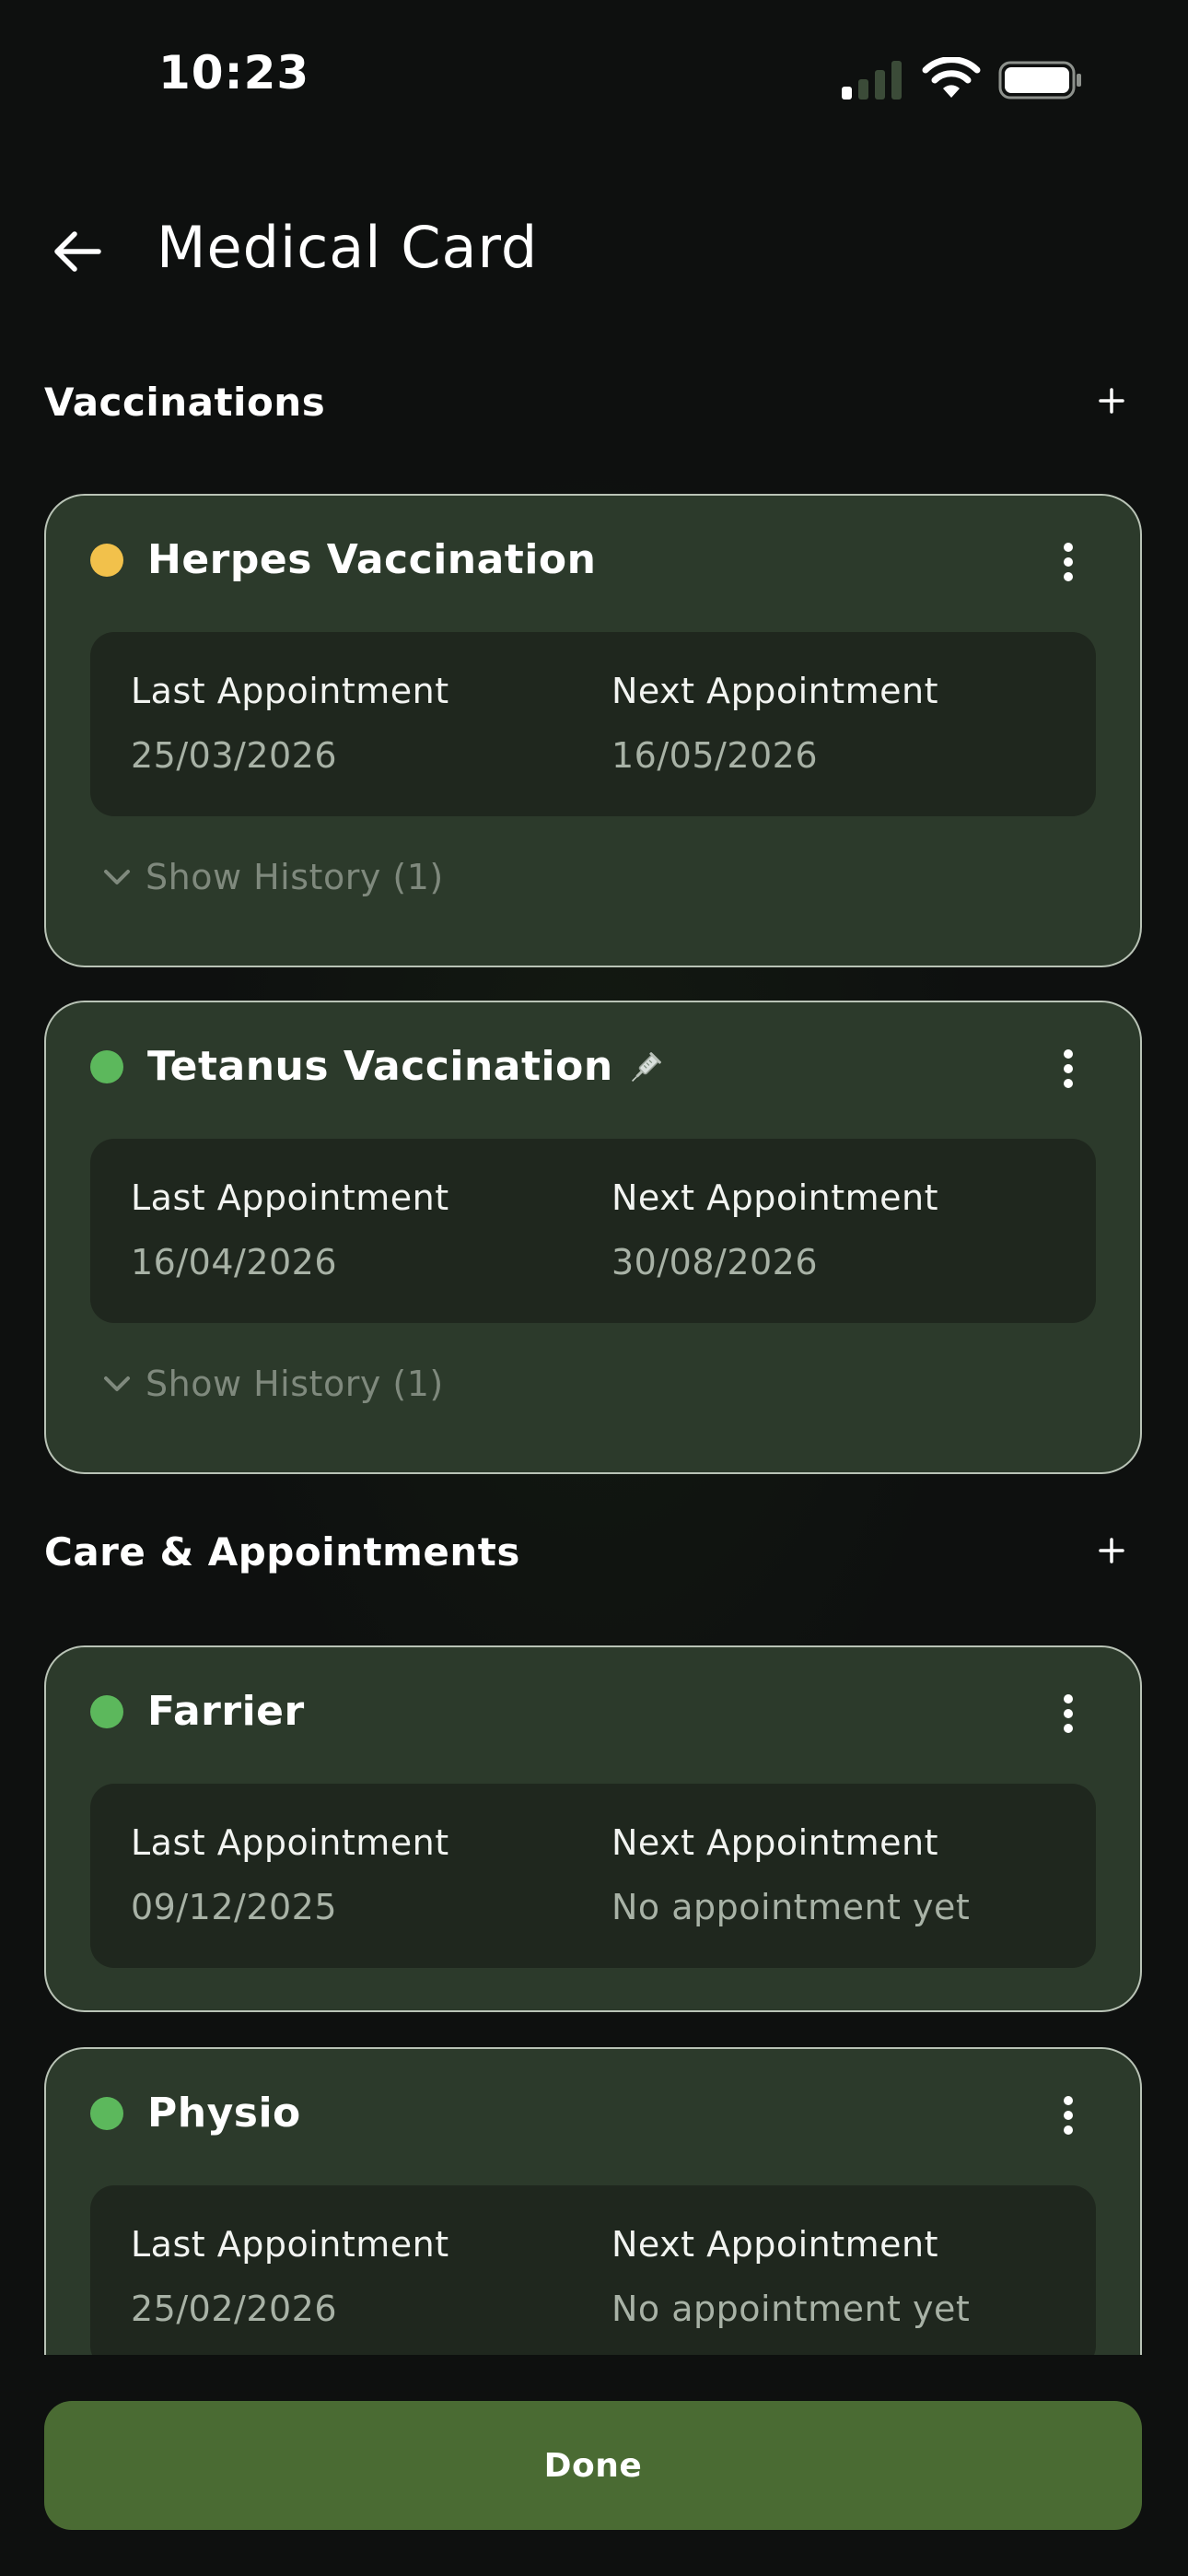 The height and width of the screenshot is (2576, 1188). Describe the element at coordinates (1039, 80) in the screenshot. I see `battery-icon` at that location.